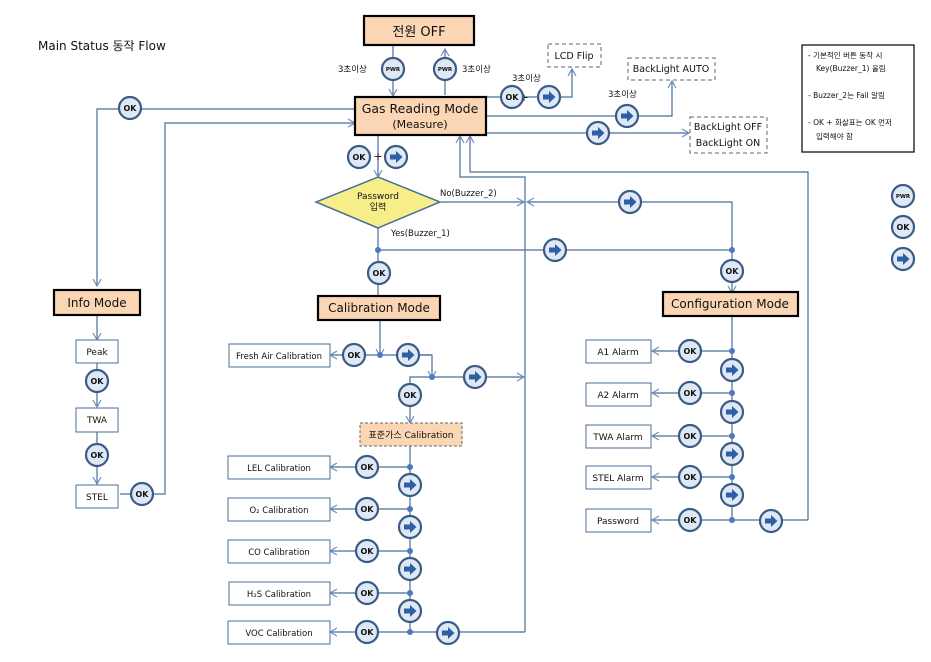 The width and height of the screenshot is (931, 662). I want to click on legend-note: - Buzzer_2는 Fail 알림, so click(846, 95).